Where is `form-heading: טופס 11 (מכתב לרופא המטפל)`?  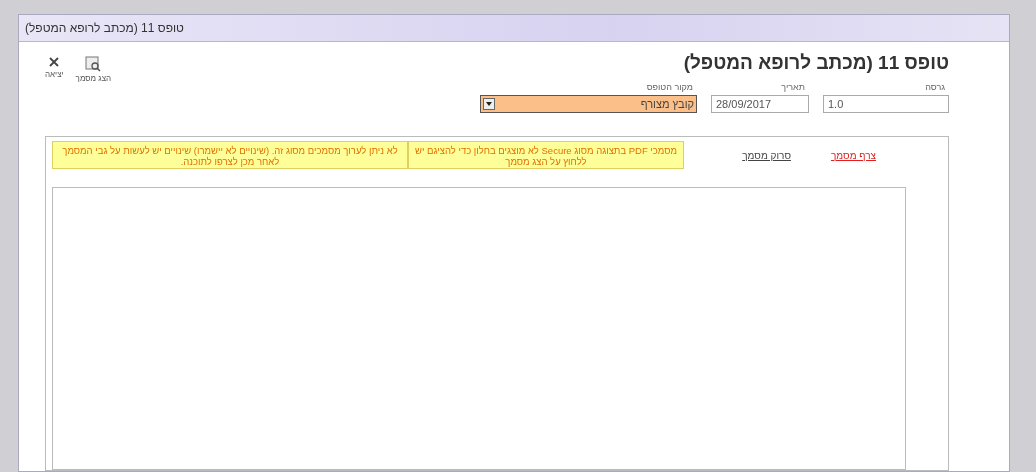
form-heading: טופס 11 (מכתב לרופא המטפל) is located at coordinates (816, 63).